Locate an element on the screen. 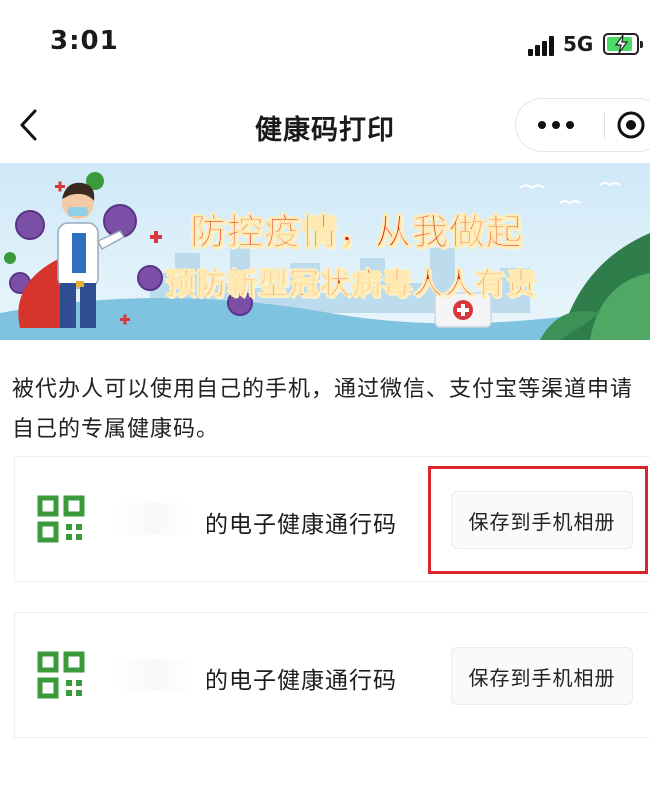 The image size is (650, 807). status-bar: 3:01 5G is located at coordinates (325, 45).